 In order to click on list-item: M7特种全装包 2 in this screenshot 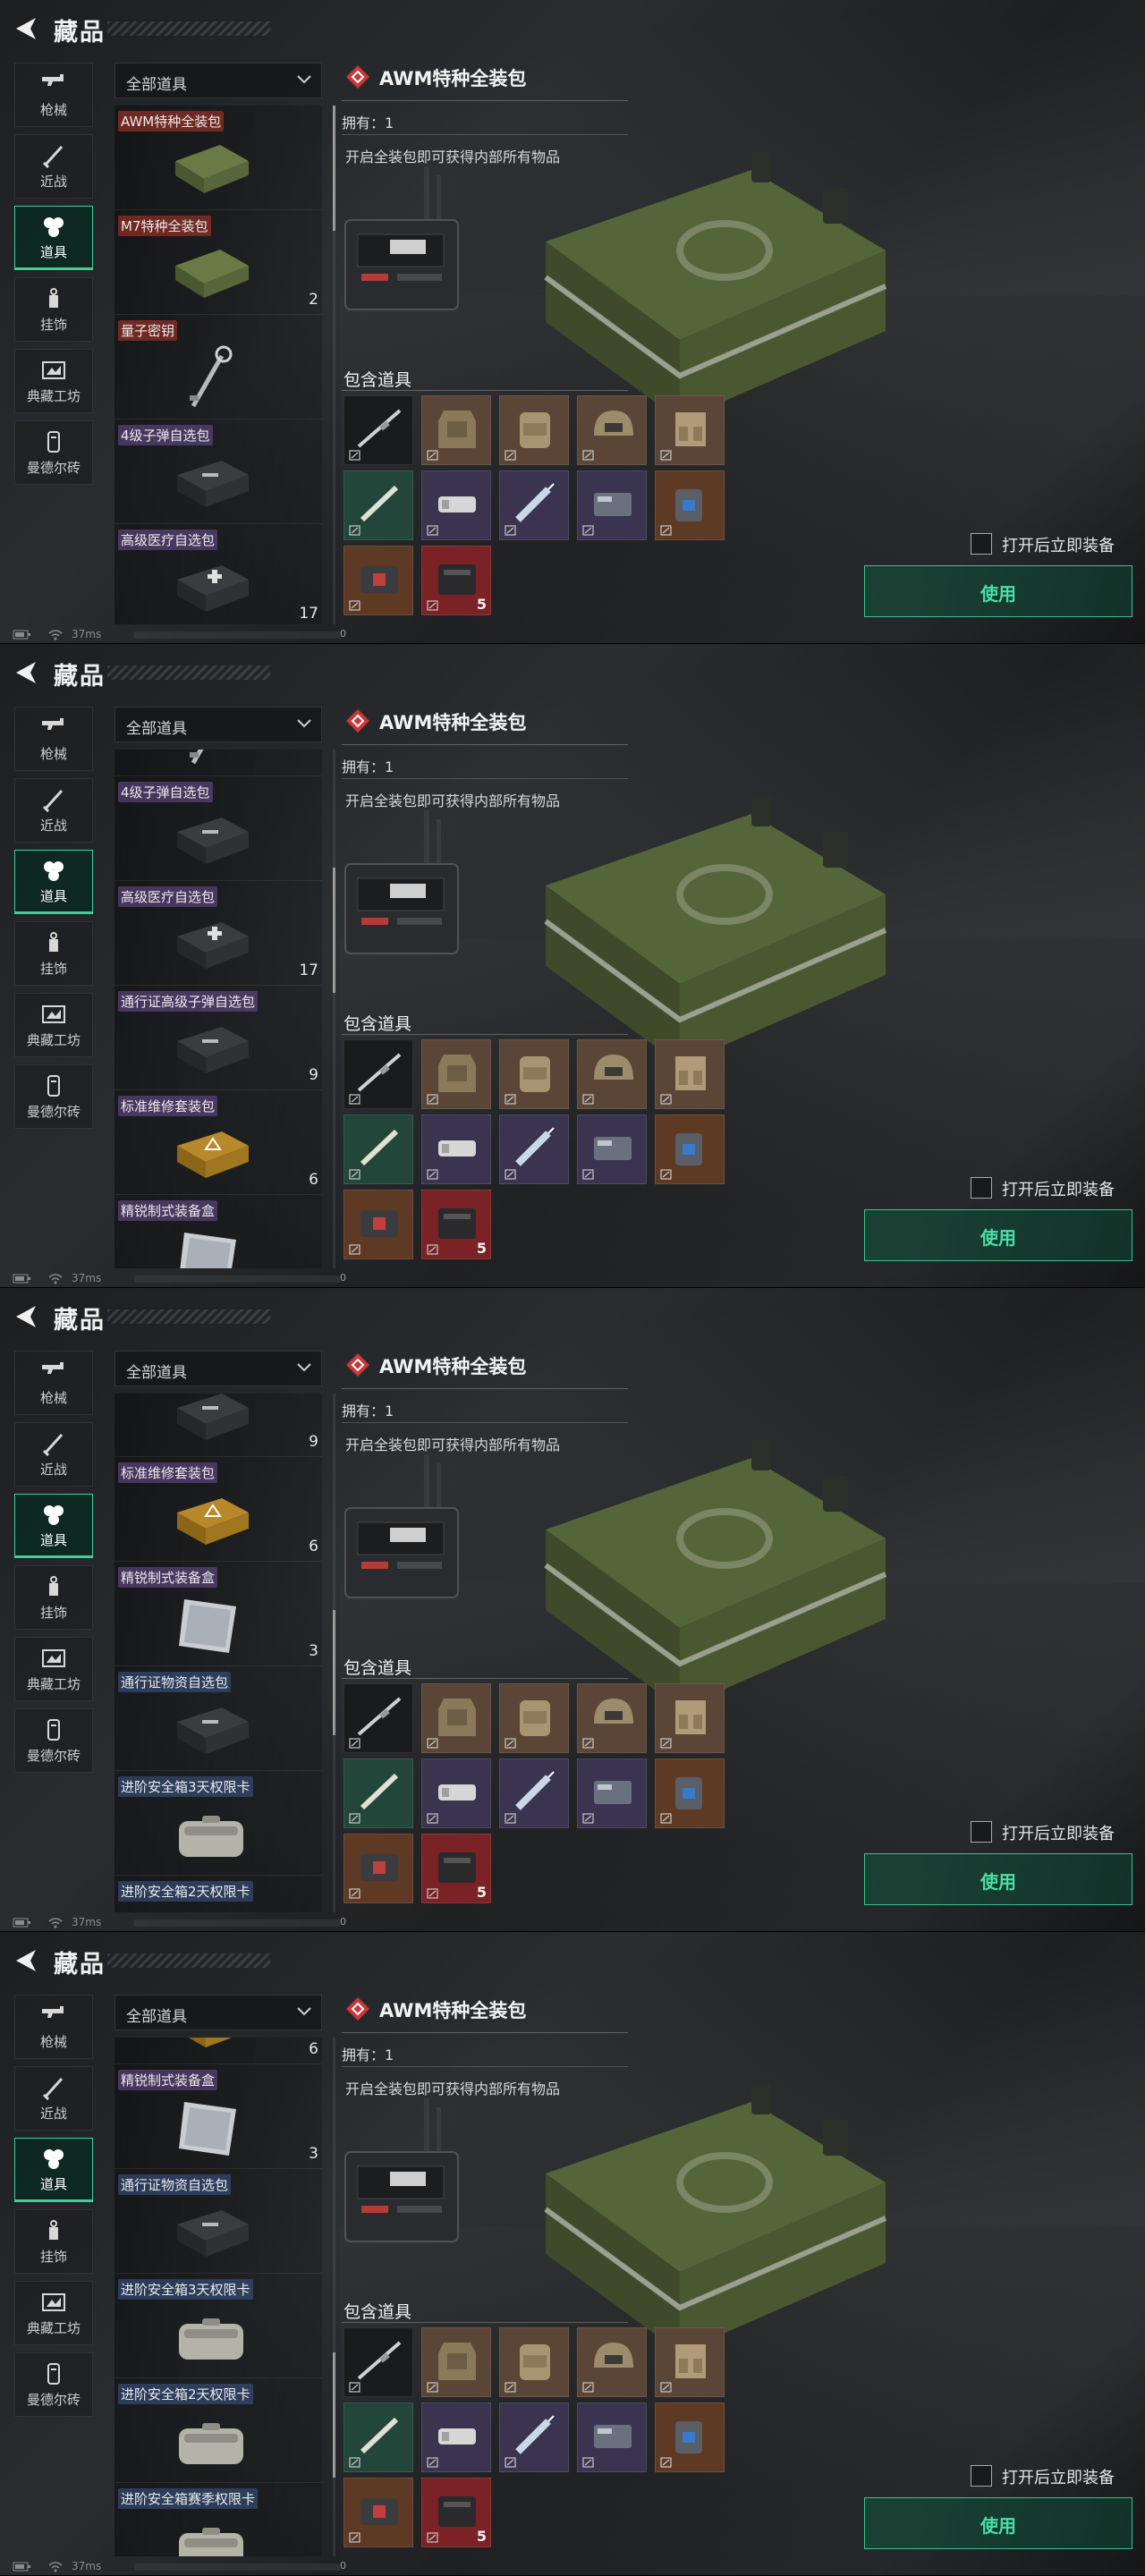, I will do `click(218, 262)`.